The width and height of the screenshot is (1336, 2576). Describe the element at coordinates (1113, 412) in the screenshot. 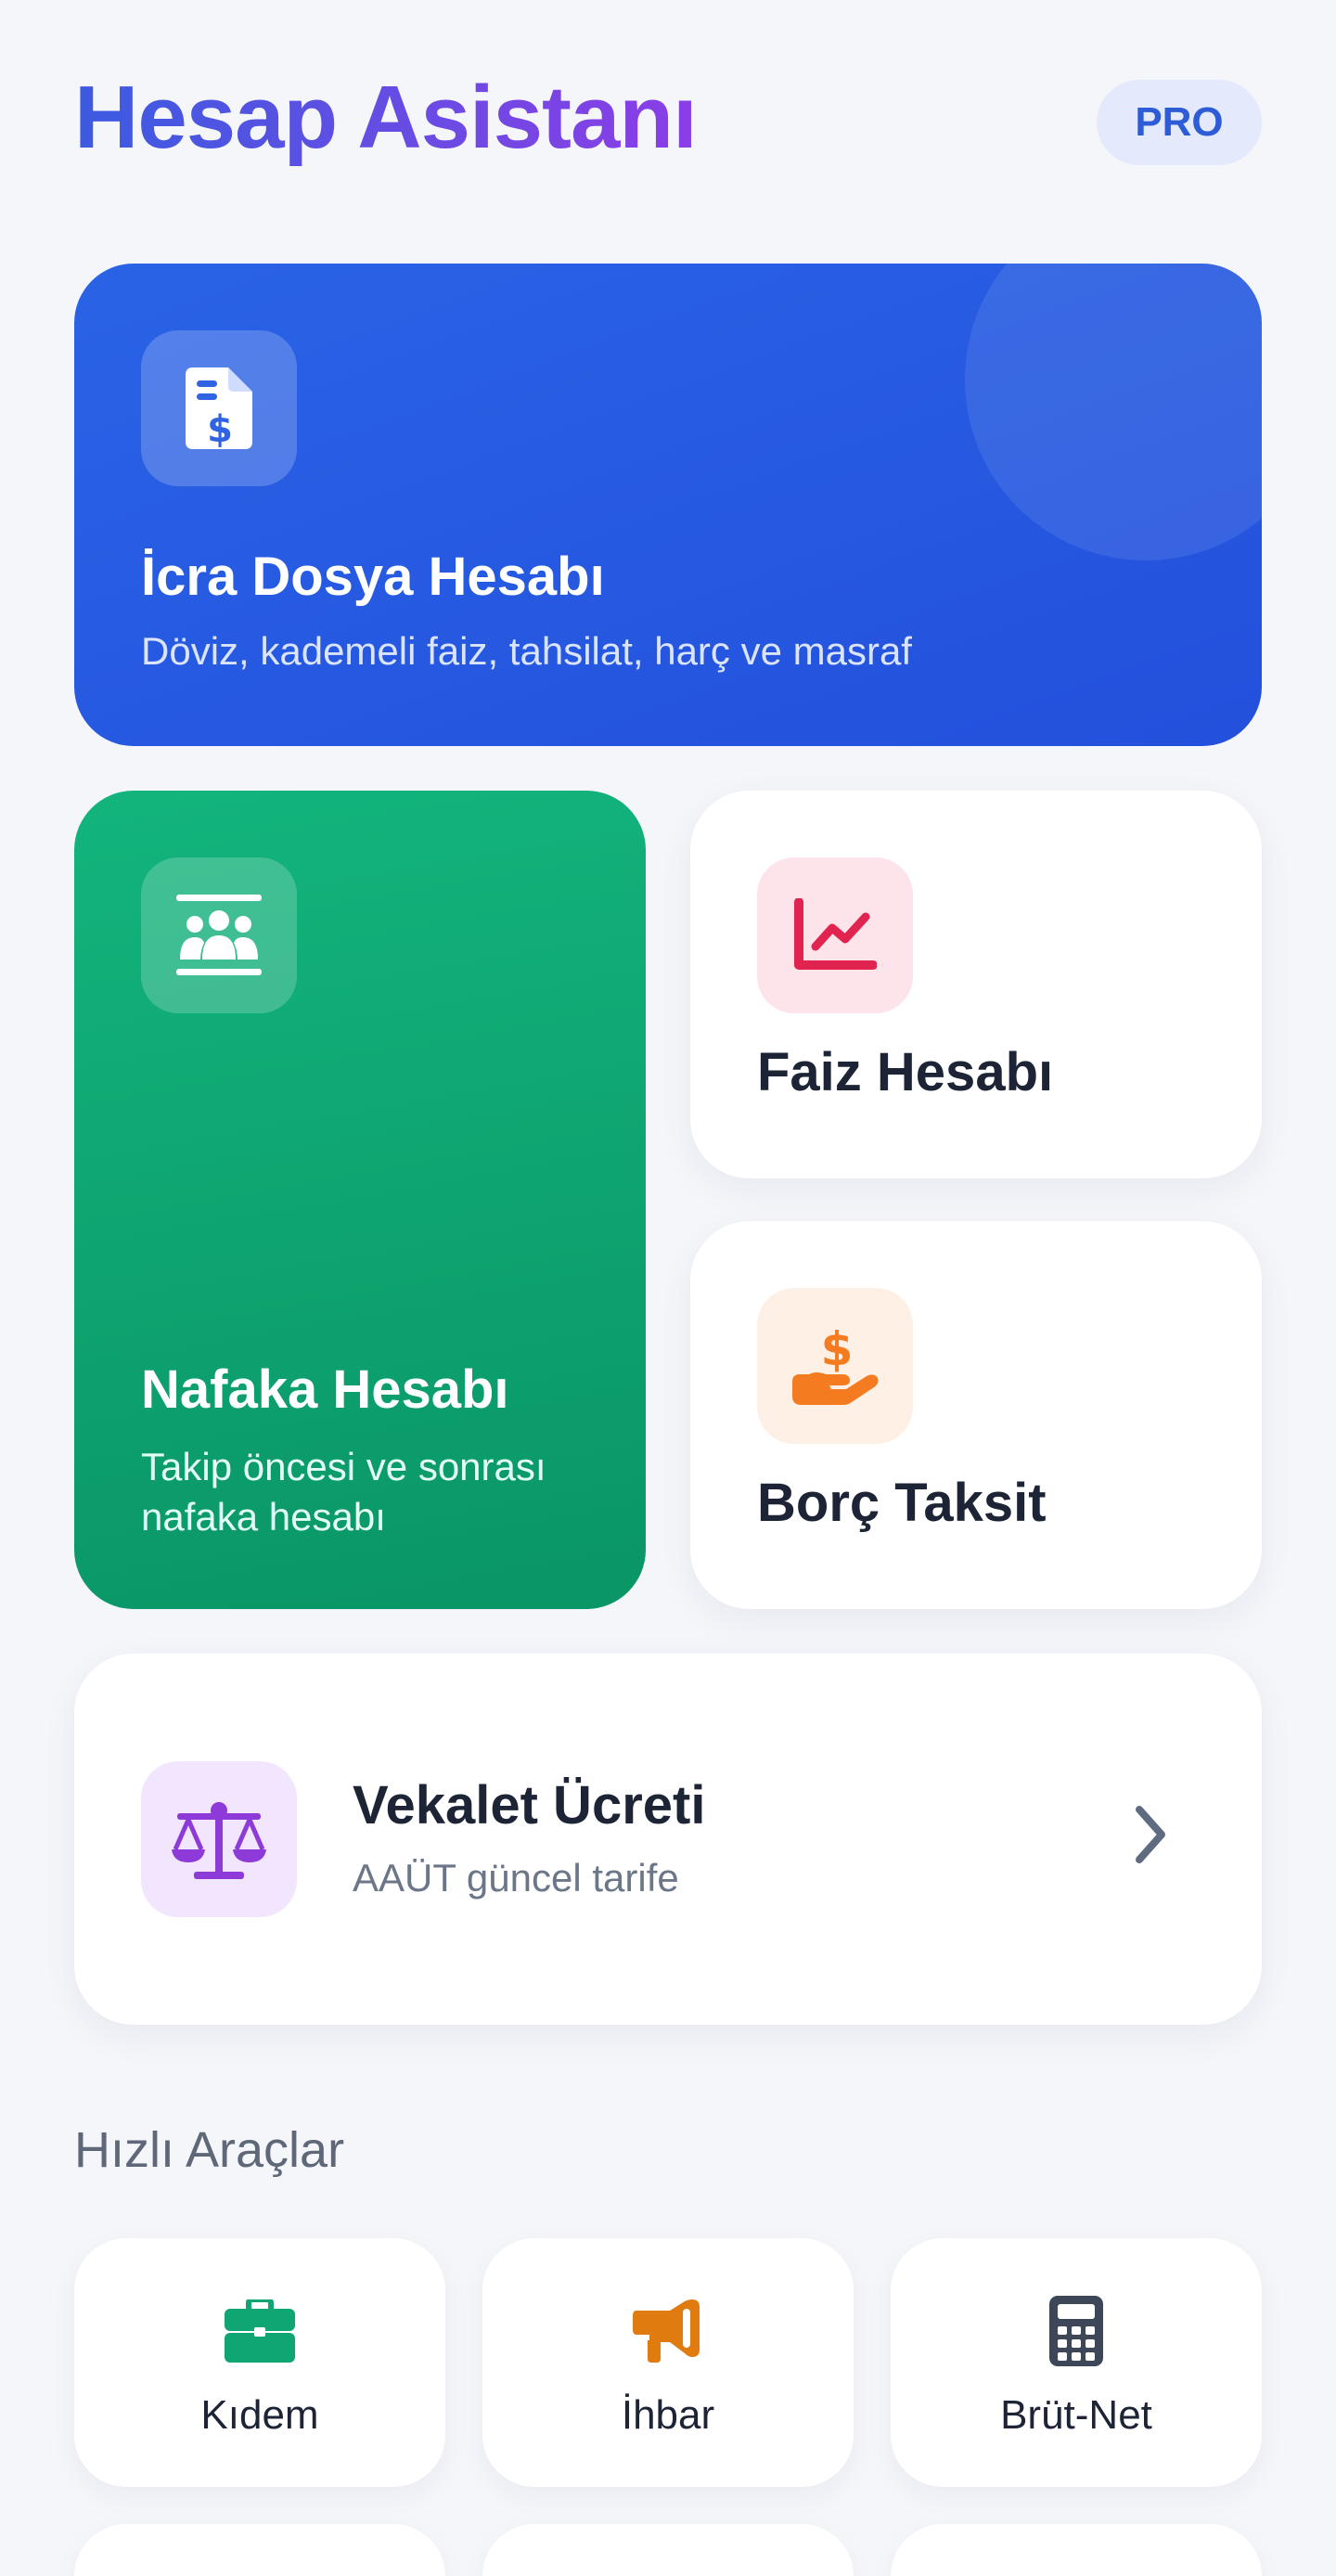

I see `decorative-circle` at that location.